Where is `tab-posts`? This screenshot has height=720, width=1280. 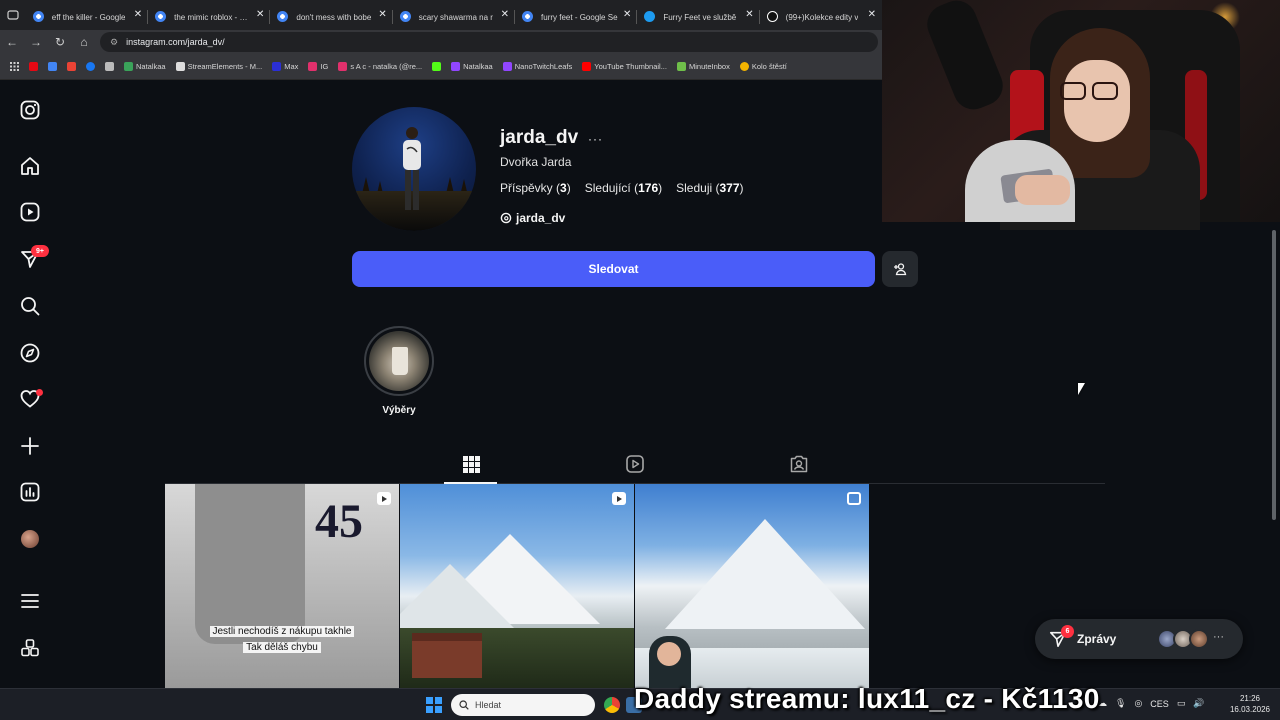
tab-posts is located at coordinates (471, 464).